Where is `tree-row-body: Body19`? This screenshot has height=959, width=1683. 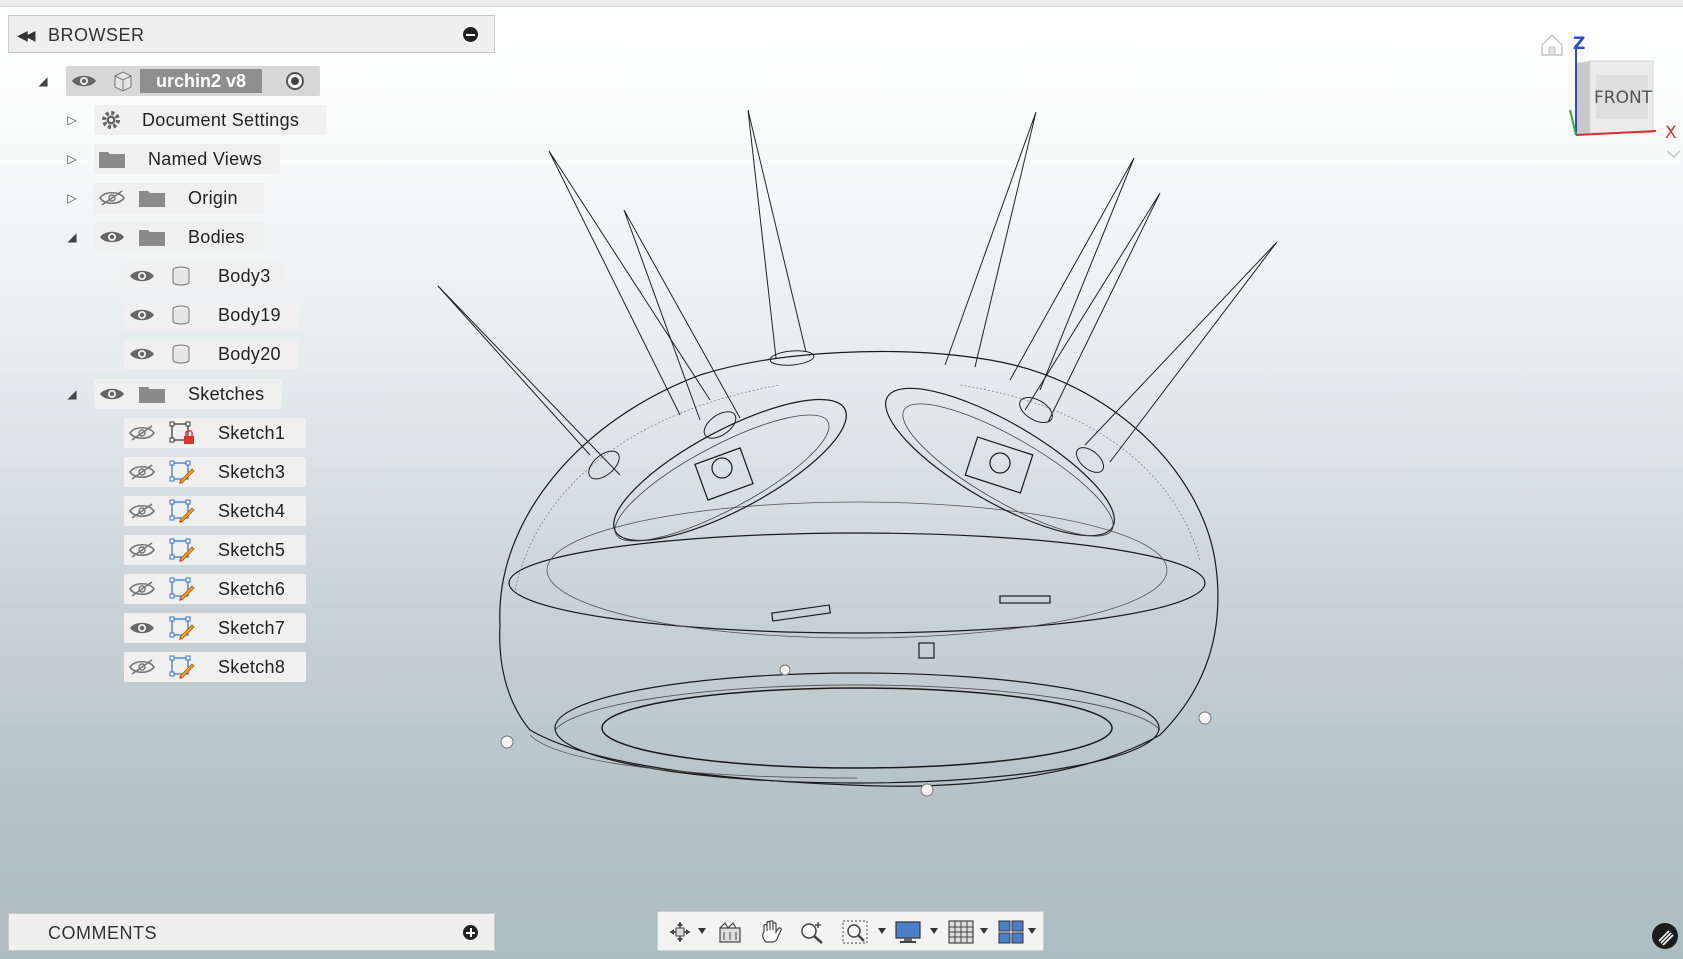
tree-row-body: Body19 is located at coordinates (165, 315).